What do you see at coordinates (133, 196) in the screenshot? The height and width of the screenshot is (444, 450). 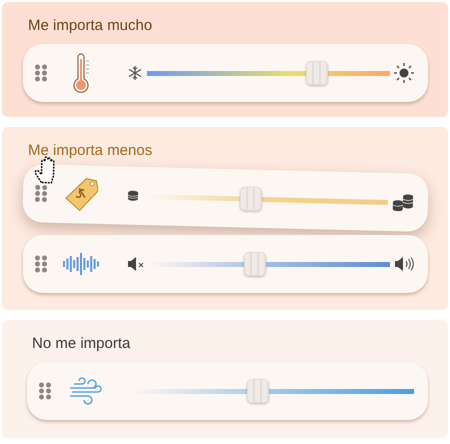 I see `coin-stack-icon` at bounding box center [133, 196].